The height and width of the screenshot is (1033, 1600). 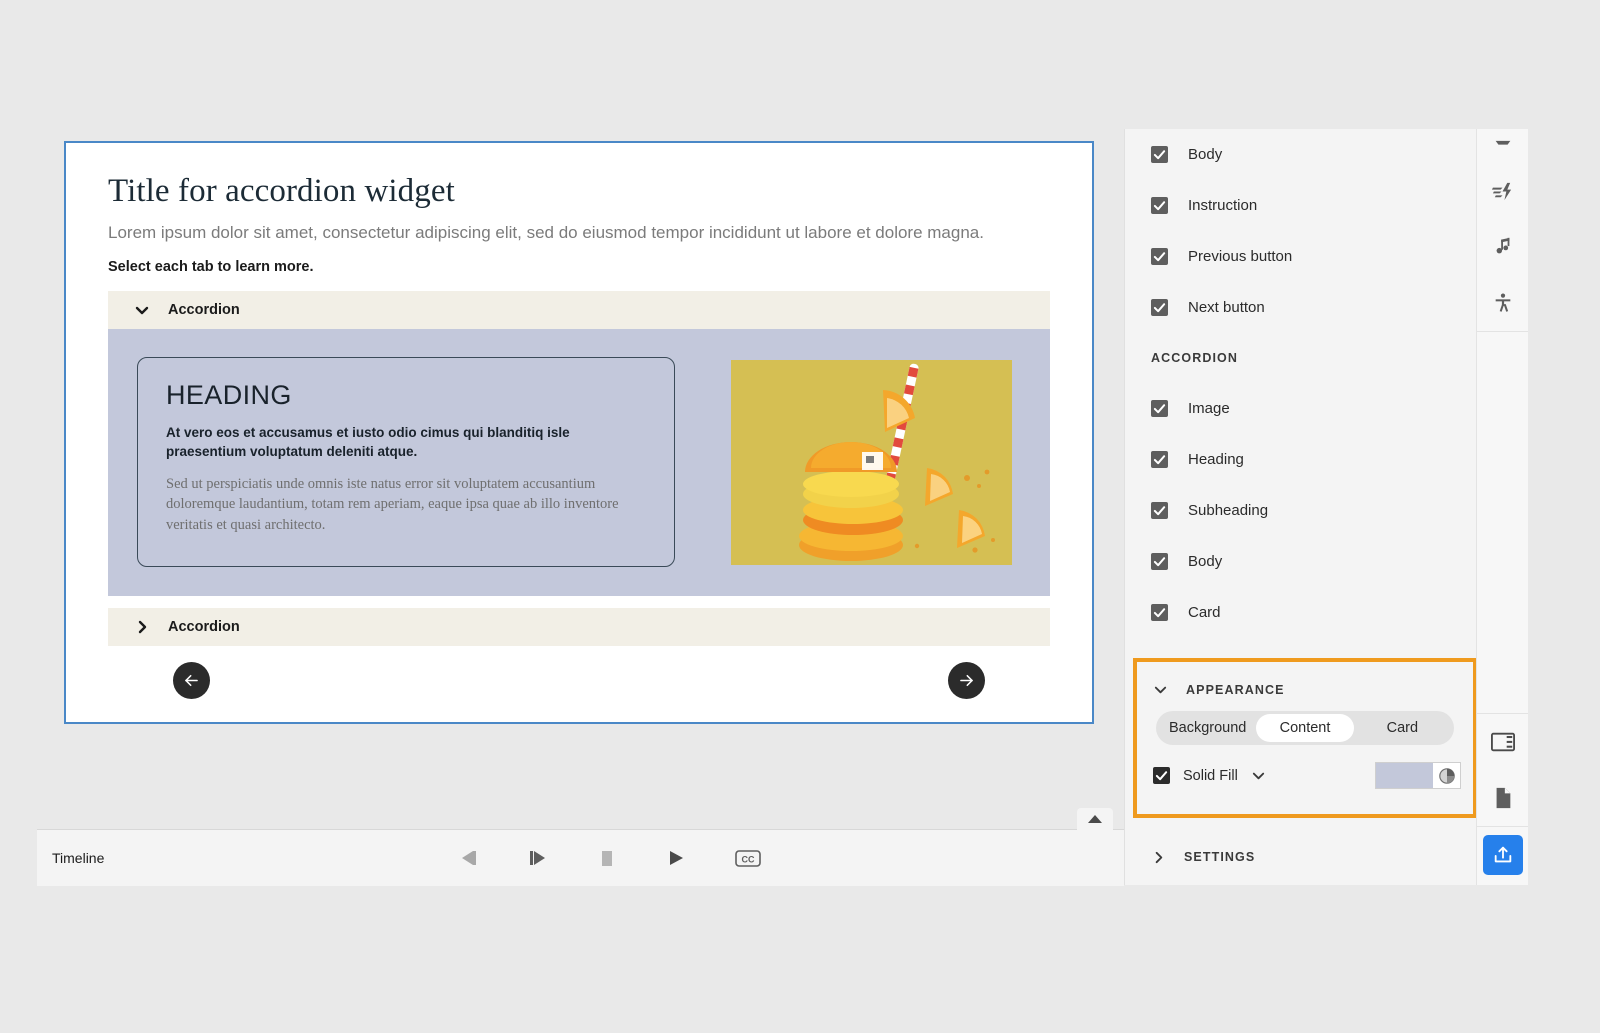 I want to click on segment-card: Card, so click(x=1402, y=728).